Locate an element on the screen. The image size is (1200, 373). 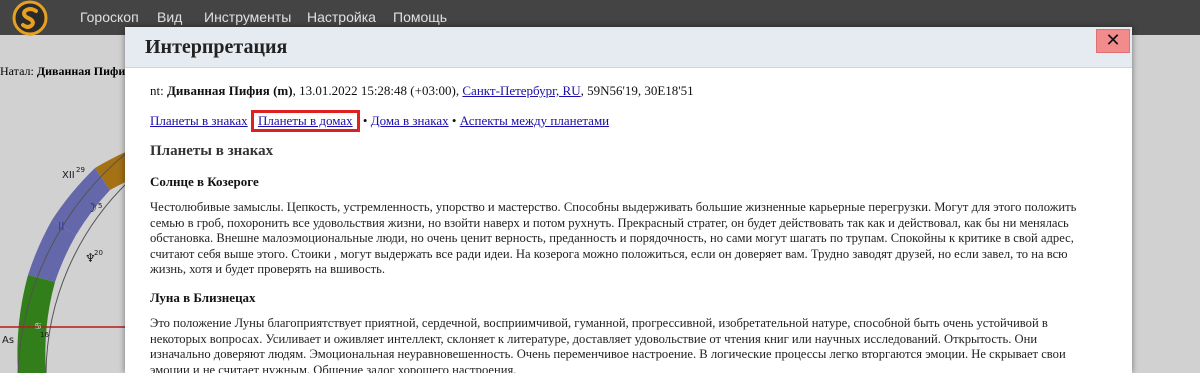
chart-place-link: Санкт-Петербург, RU is located at coordinates (521, 90).